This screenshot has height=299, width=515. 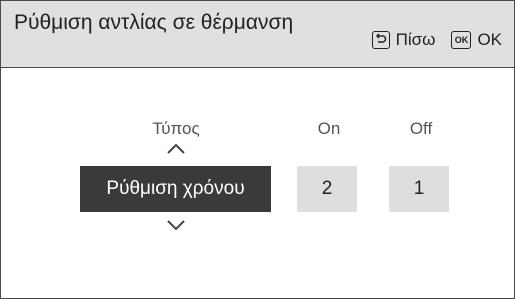 I want to click on back-label: Πίσω, so click(x=415, y=39).